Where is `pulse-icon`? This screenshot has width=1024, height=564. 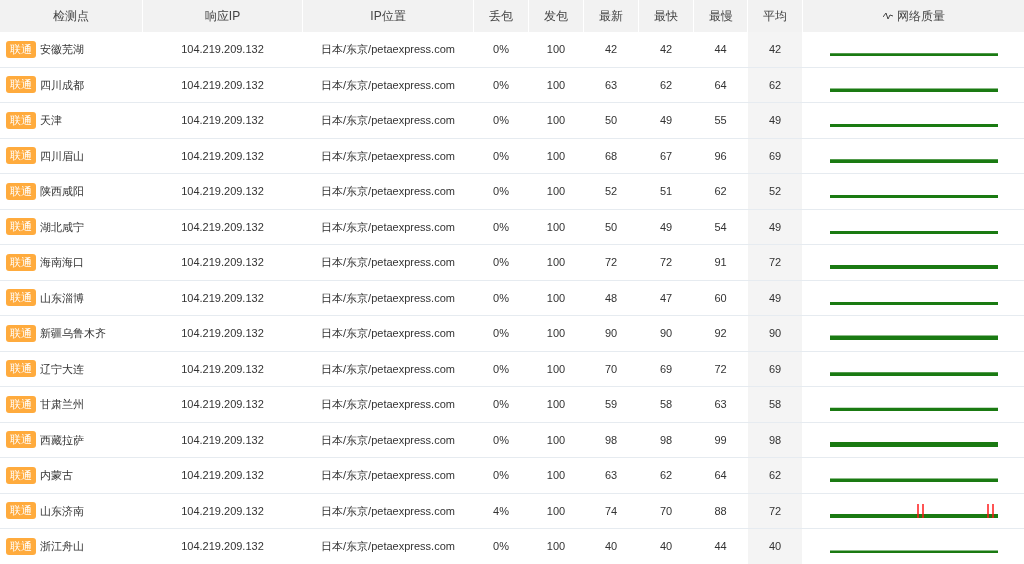
pulse-icon is located at coordinates (887, 16).